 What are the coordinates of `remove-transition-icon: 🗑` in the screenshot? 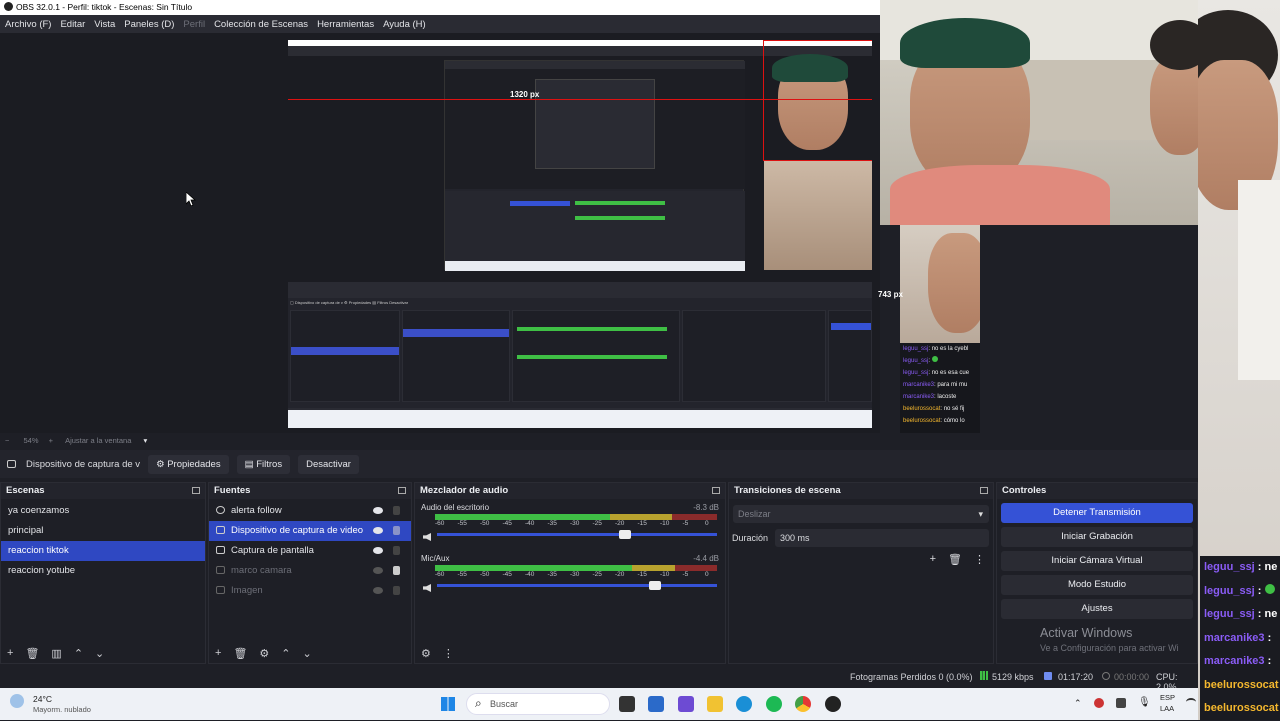 It's located at (955, 559).